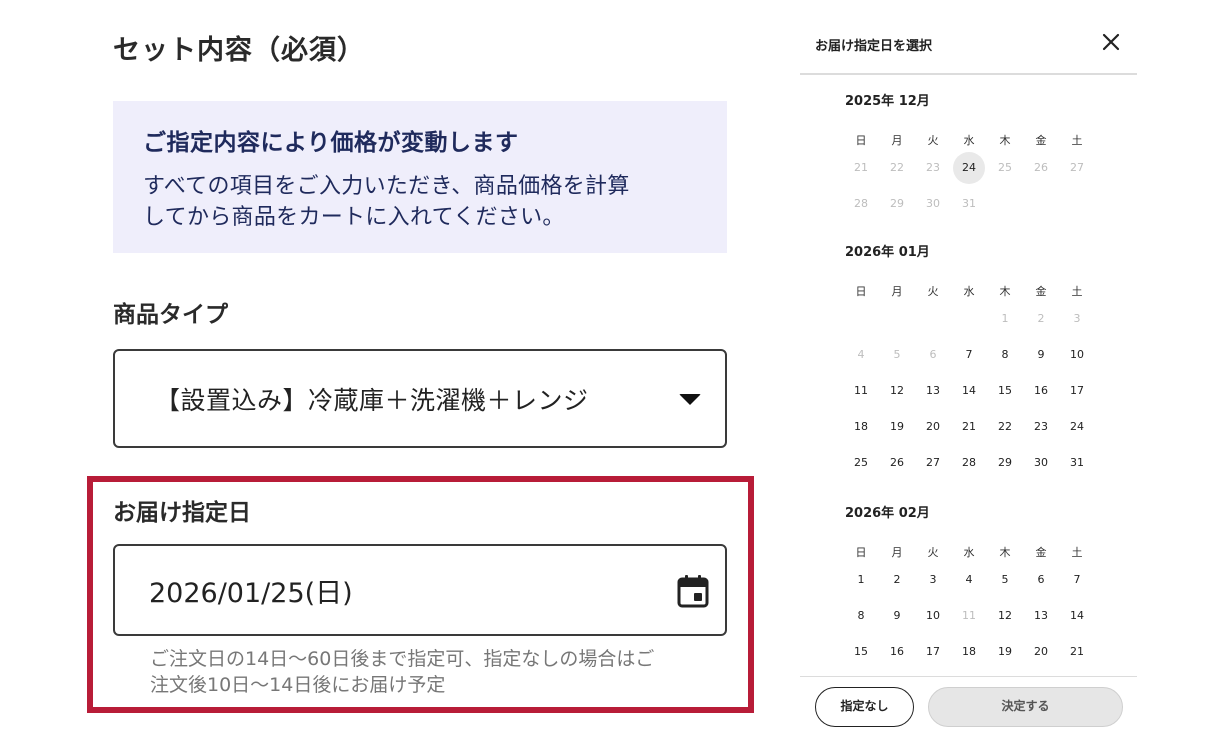 This screenshot has width=1220, height=752. Describe the element at coordinates (887, 252) in the screenshot. I see `month-label: 2026年 01月` at that location.